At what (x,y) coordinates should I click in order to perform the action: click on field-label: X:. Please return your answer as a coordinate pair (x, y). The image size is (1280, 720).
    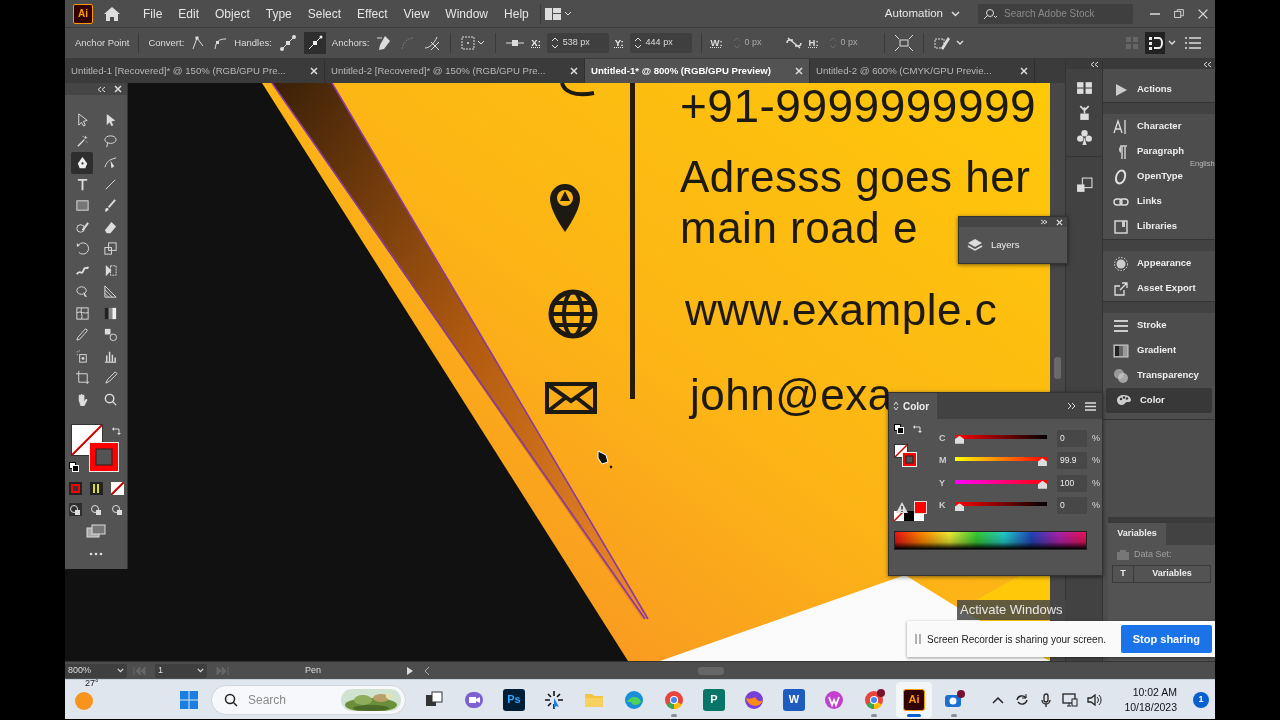
    Looking at the image, I should click on (536, 42).